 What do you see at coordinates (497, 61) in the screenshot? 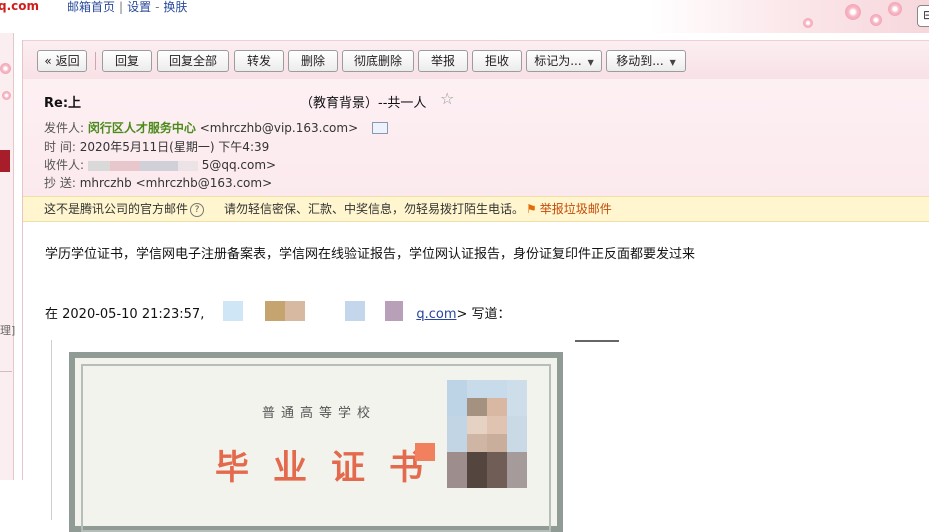
I see `reject-button: 拒收` at bounding box center [497, 61].